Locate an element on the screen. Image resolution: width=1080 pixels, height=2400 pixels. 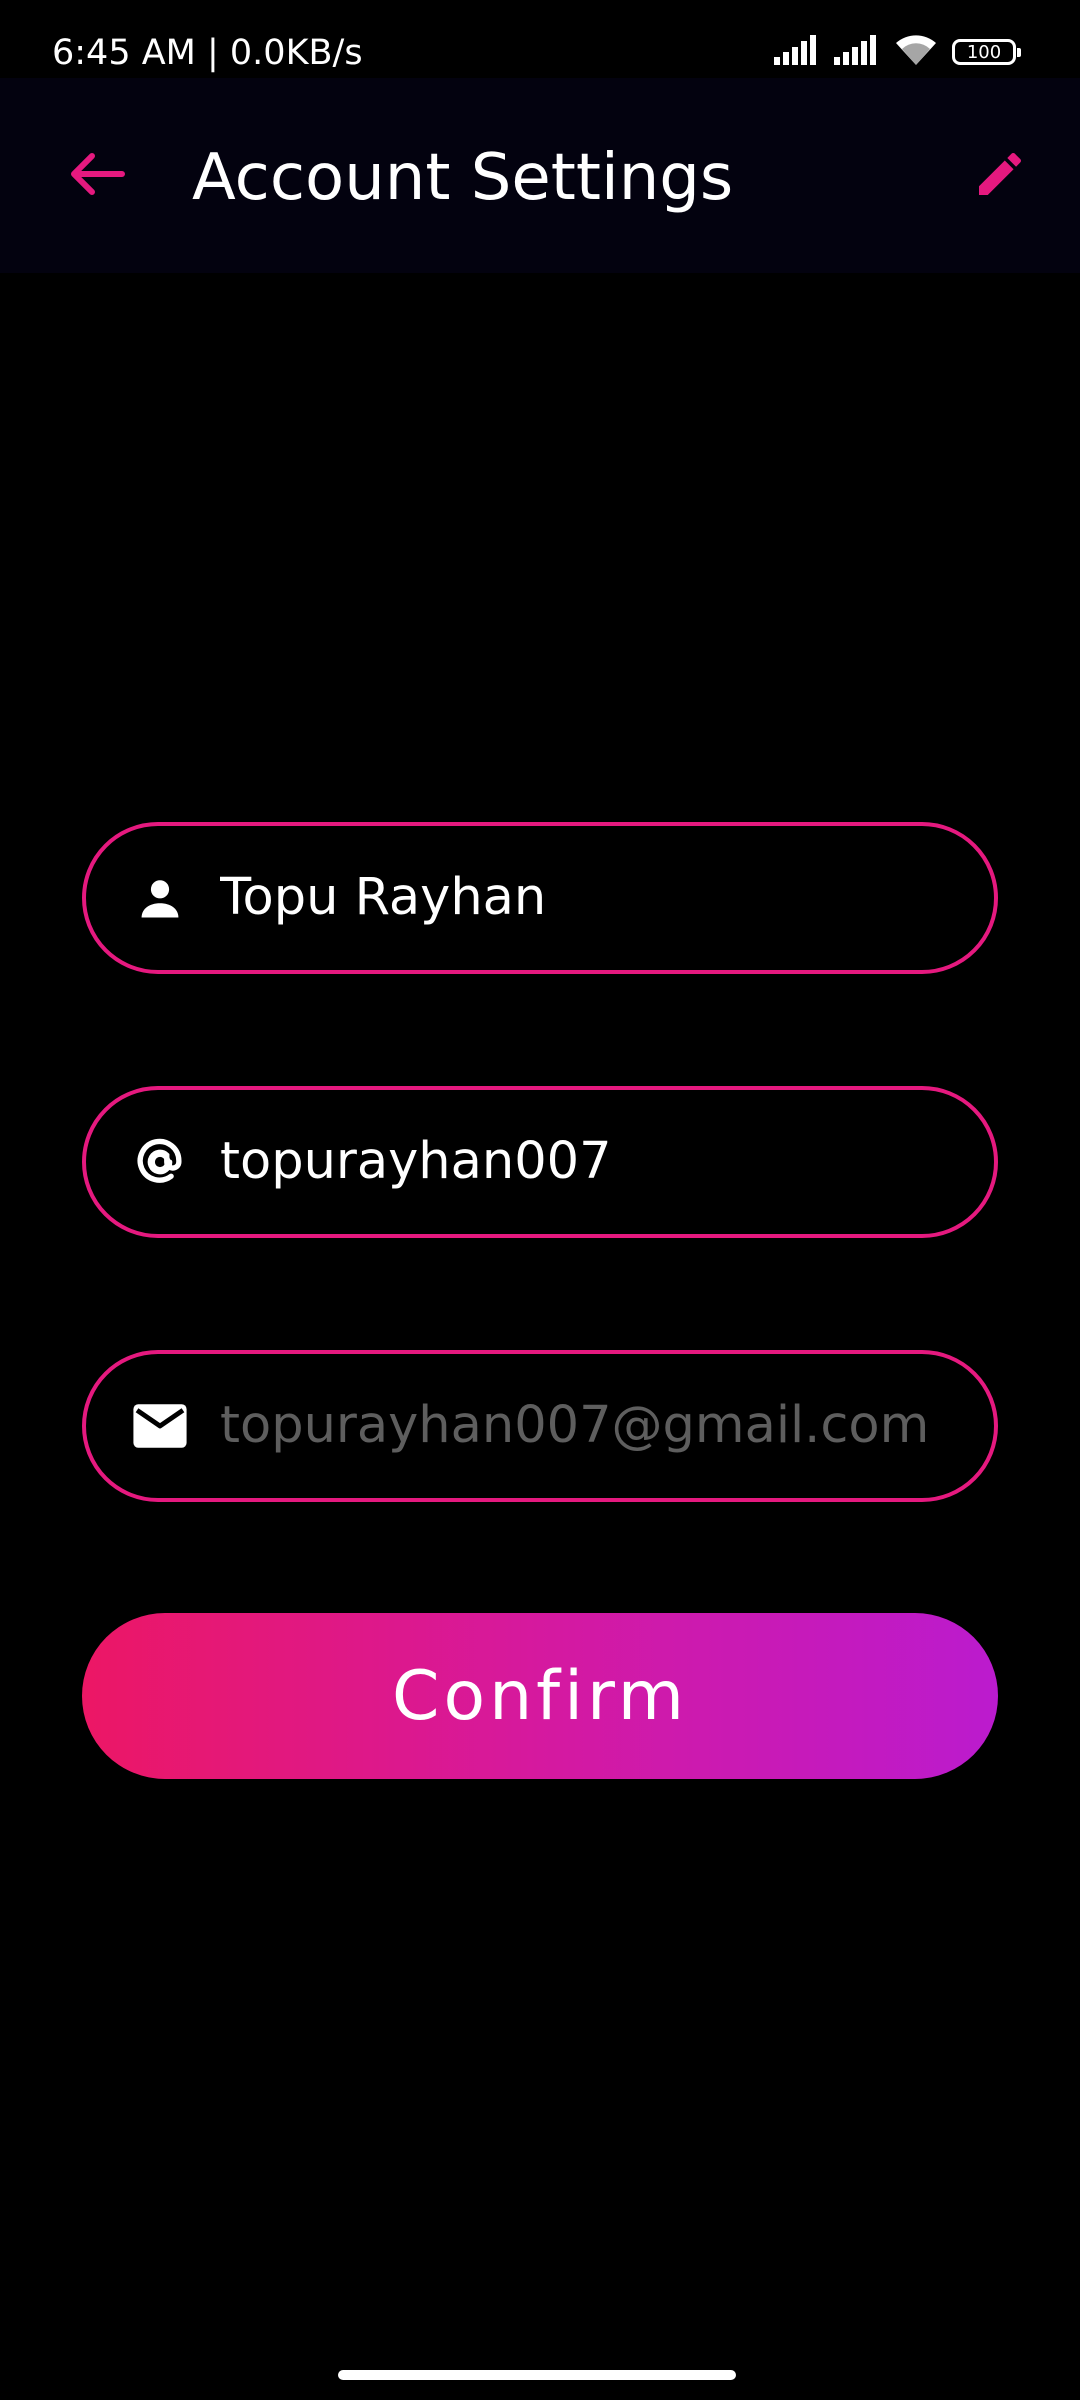
at-sign-icon is located at coordinates (160, 1162).